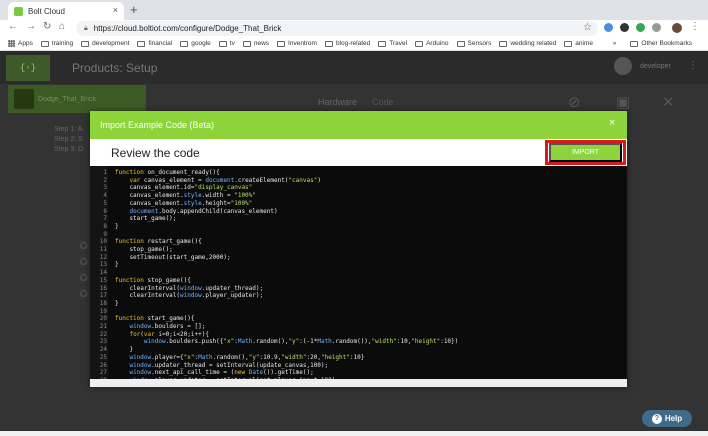 The width and height of the screenshot is (708, 436). I want to click on bookmark-folder: development, so click(105, 43).